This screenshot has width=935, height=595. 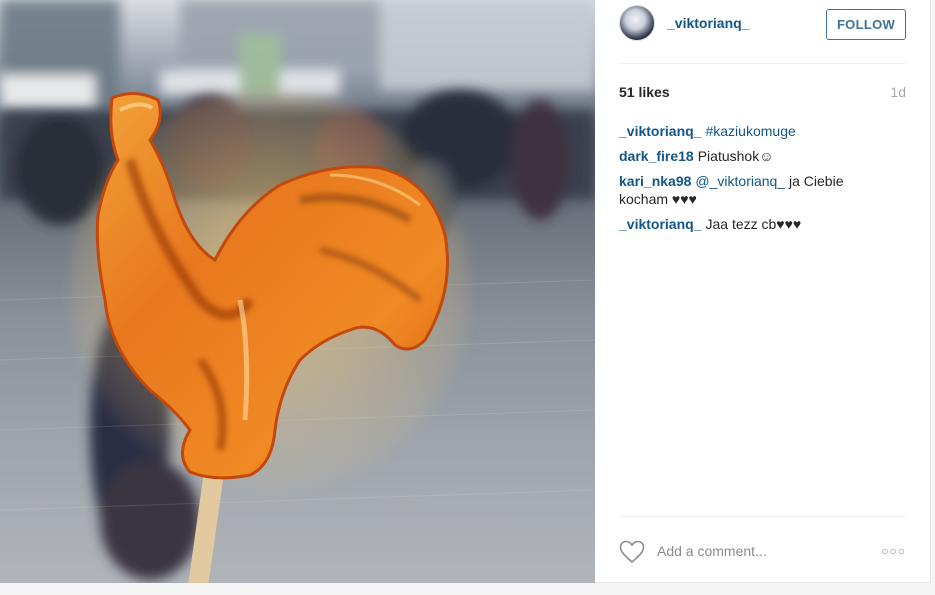 I want to click on comment-mention: @_viktorianq_, so click(x=740, y=181).